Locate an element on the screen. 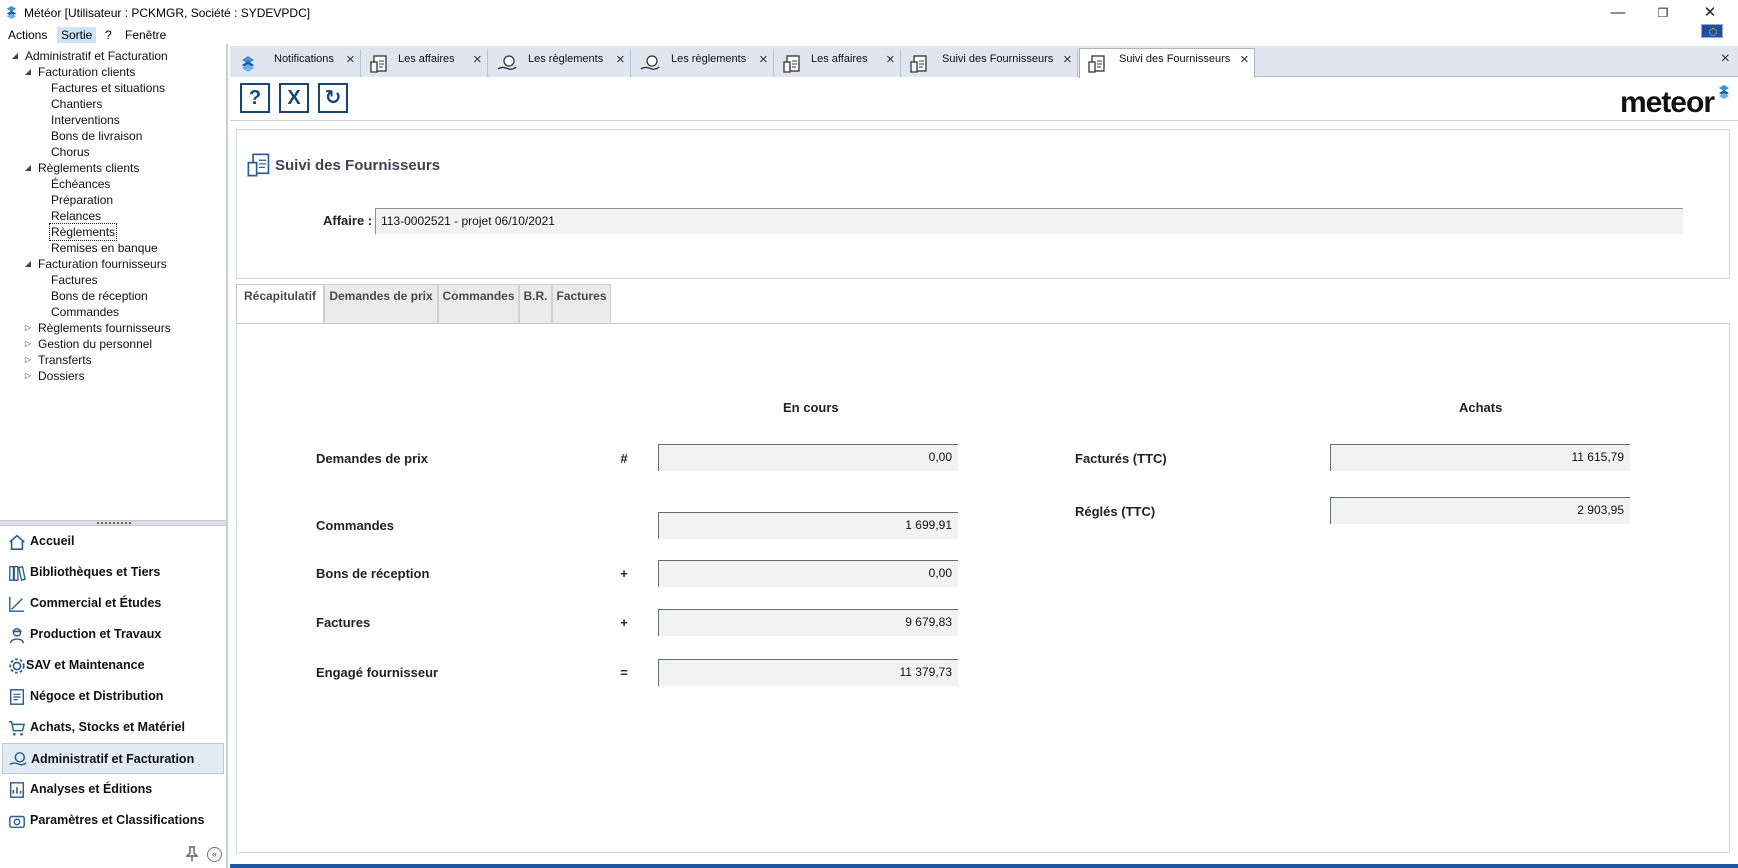  module-administratif: Administratif et Facturation is located at coordinates (113, 758).